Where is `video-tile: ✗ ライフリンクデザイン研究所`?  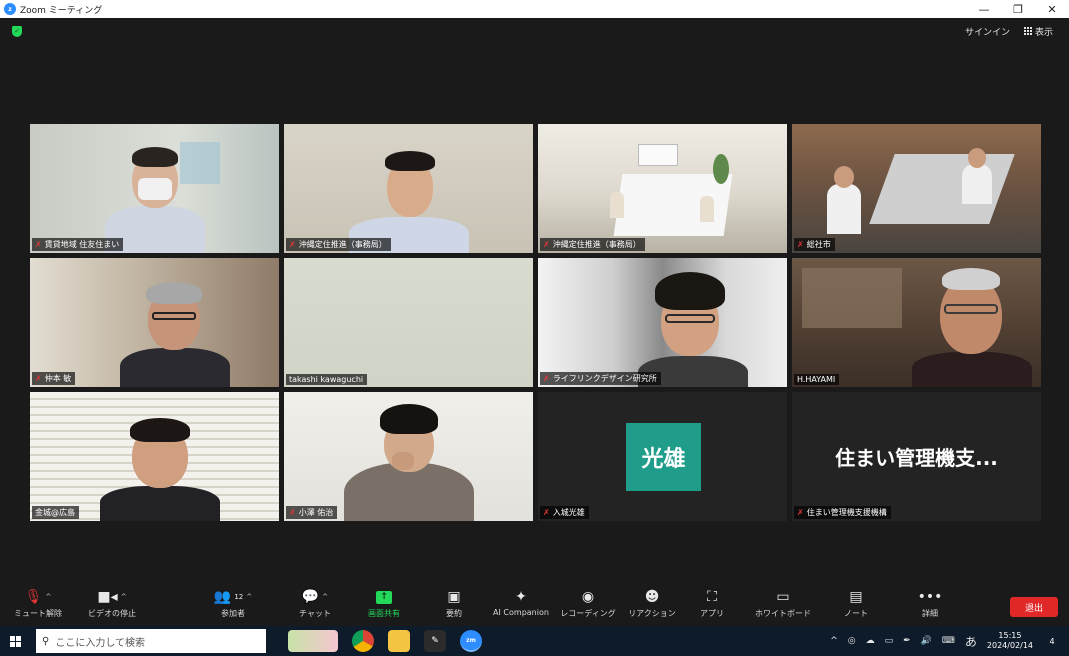 video-tile: ✗ ライフリンクデザイン研究所 is located at coordinates (662, 322).